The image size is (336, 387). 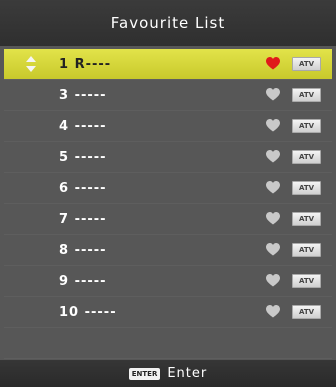 What do you see at coordinates (83, 157) in the screenshot?
I see `channel-label: 5 -----` at bounding box center [83, 157].